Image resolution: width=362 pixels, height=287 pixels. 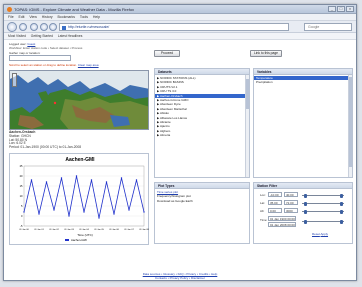 What do you see at coordinates (21, 166) in the screenshot?
I see `y-tick-label: 25` at bounding box center [21, 166].